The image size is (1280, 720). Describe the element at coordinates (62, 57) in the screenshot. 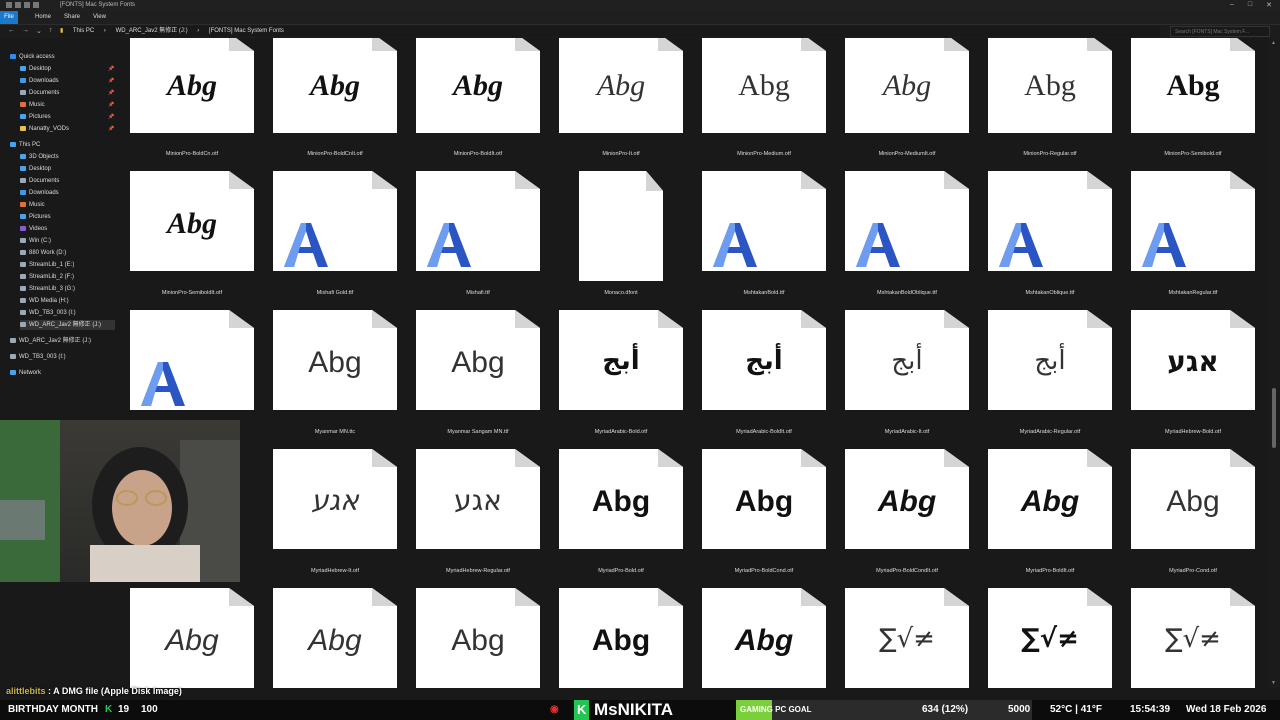

I see `sidebar-item-quick-access: Quick access` at that location.